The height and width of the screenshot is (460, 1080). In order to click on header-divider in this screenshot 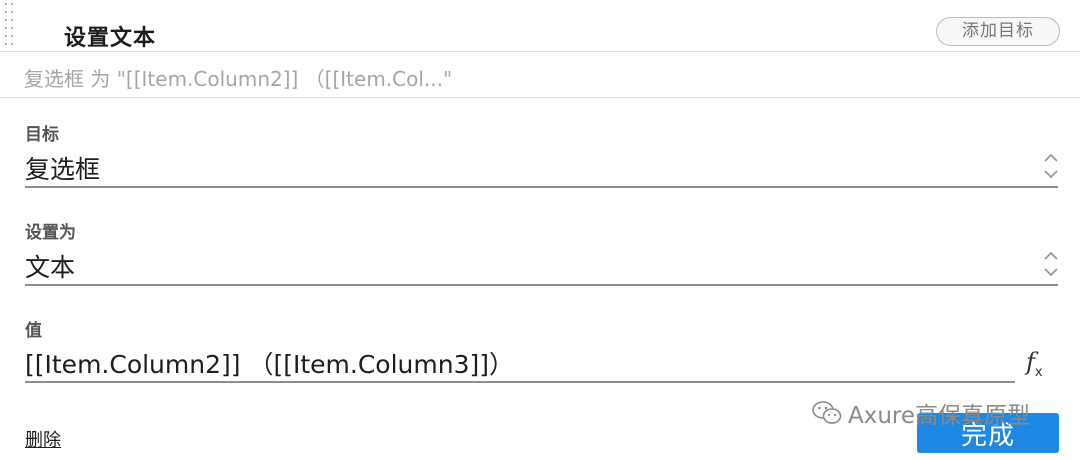, I will do `click(540, 51)`.